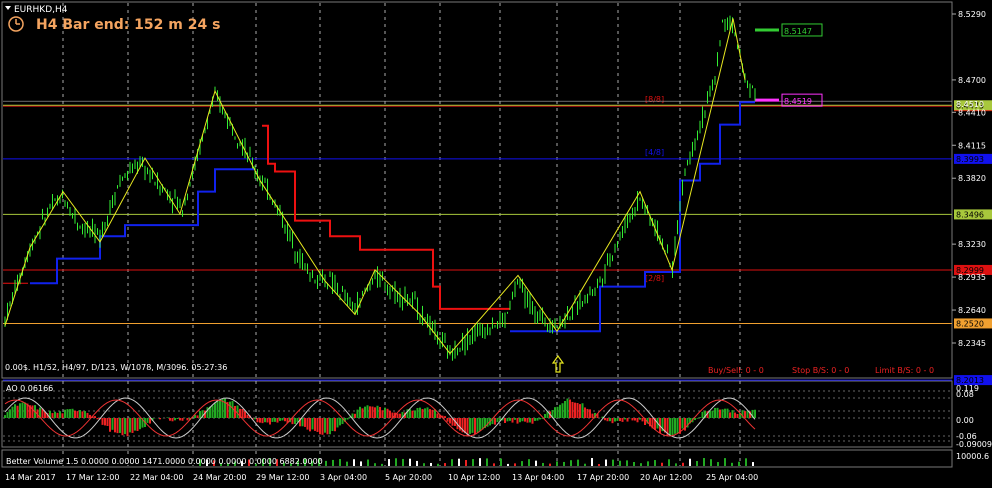 Image resolution: width=992 pixels, height=488 pixels. I want to click on symbol-menu-icon, so click(8, 8).